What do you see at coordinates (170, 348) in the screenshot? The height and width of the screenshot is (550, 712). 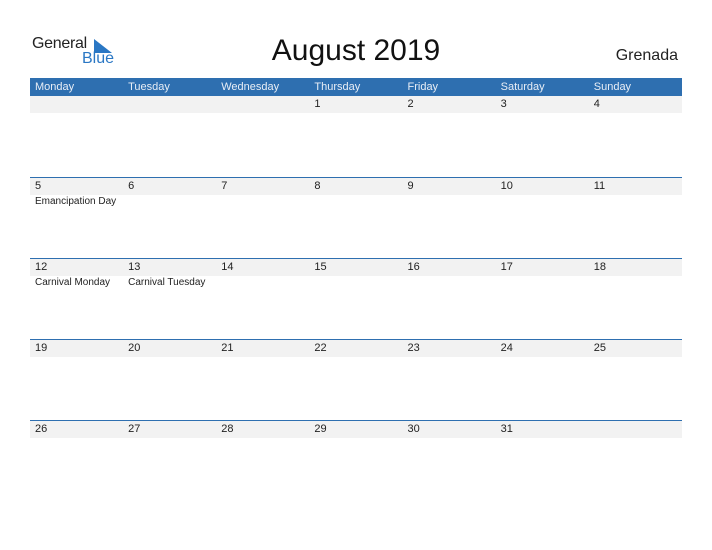 I see `day-number: 20` at bounding box center [170, 348].